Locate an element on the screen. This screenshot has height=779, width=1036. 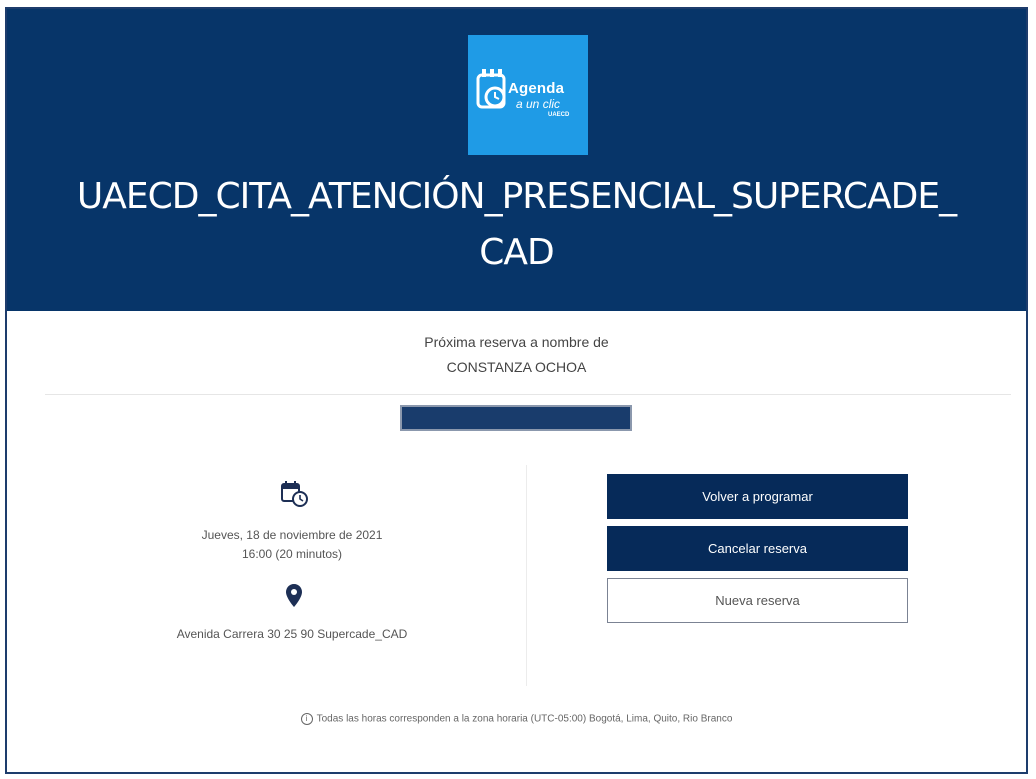
customer-name: CONSTANZA OCHOA is located at coordinates (516, 367).